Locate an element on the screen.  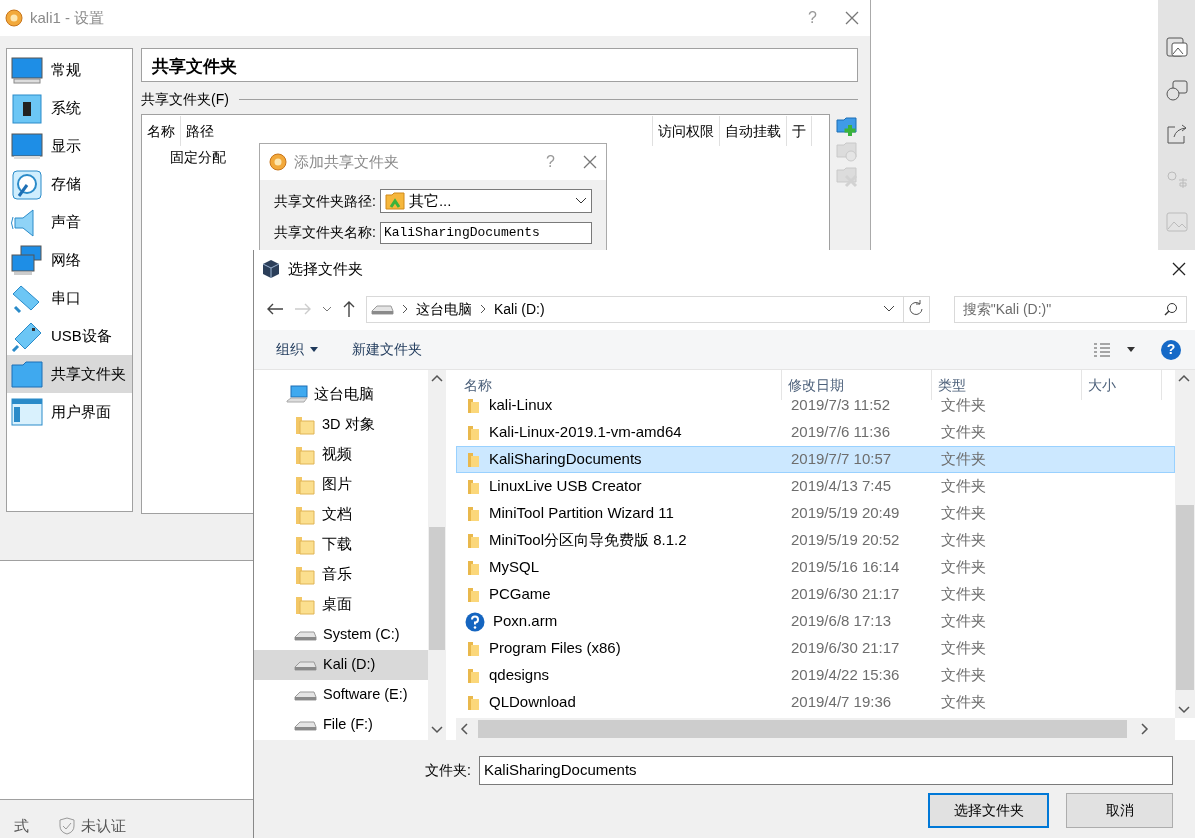
image-stack-icon is located at coordinates (1176, 46).